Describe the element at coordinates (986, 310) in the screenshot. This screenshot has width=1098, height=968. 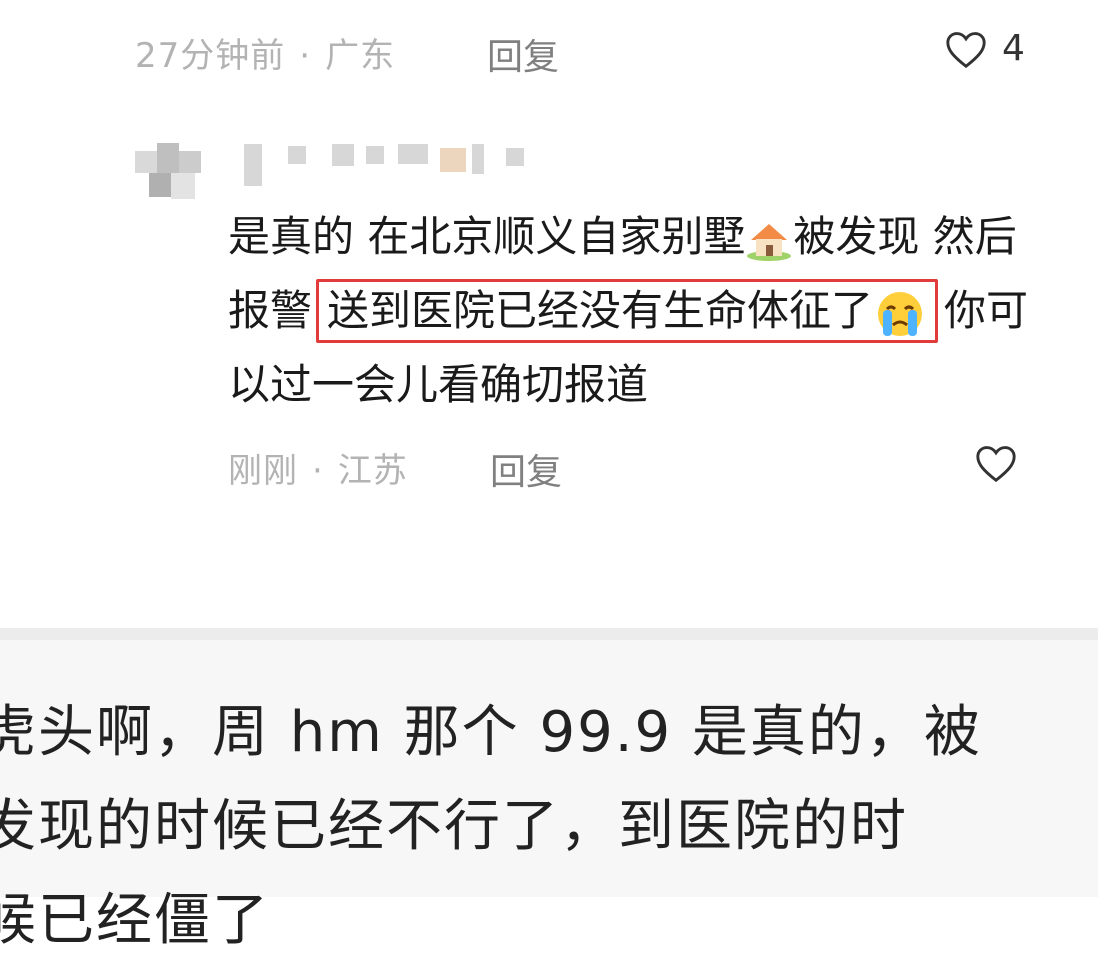
I see `comment-text: 你可` at that location.